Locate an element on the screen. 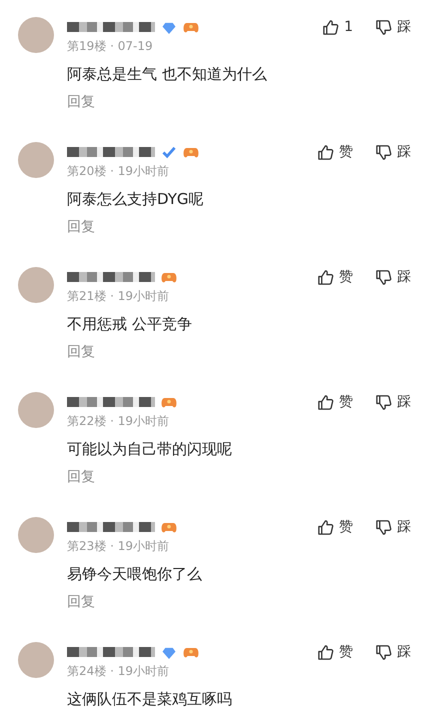  floor-and-time: 第20楼 · 19小时前 is located at coordinates (118, 171).